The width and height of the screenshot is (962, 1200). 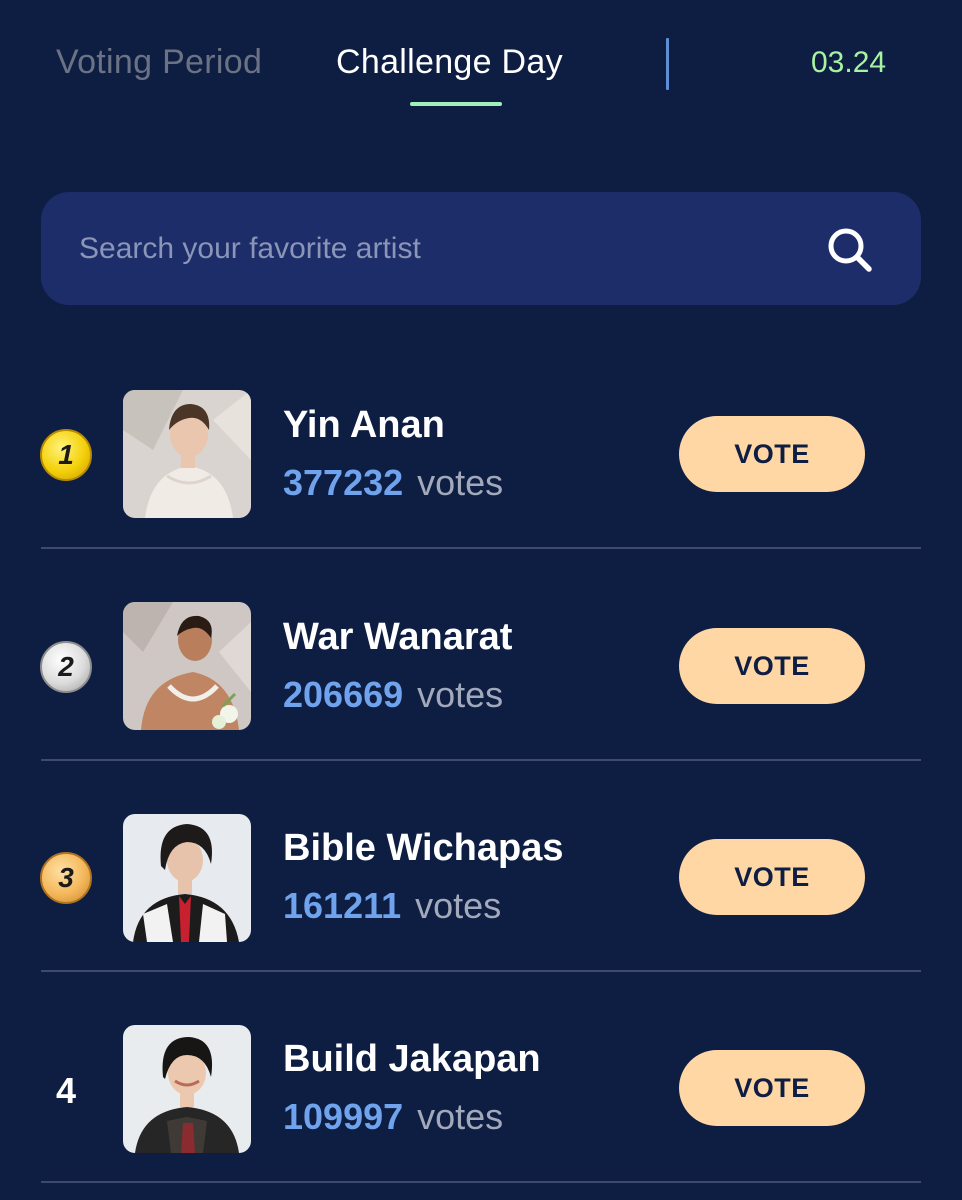 I want to click on bronze-medal-icon: 3, so click(x=66, y=878).